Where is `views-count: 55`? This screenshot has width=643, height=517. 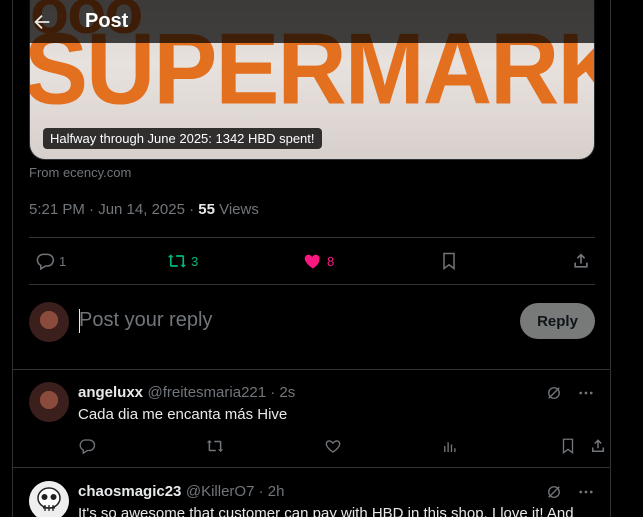 views-count: 55 is located at coordinates (206, 209).